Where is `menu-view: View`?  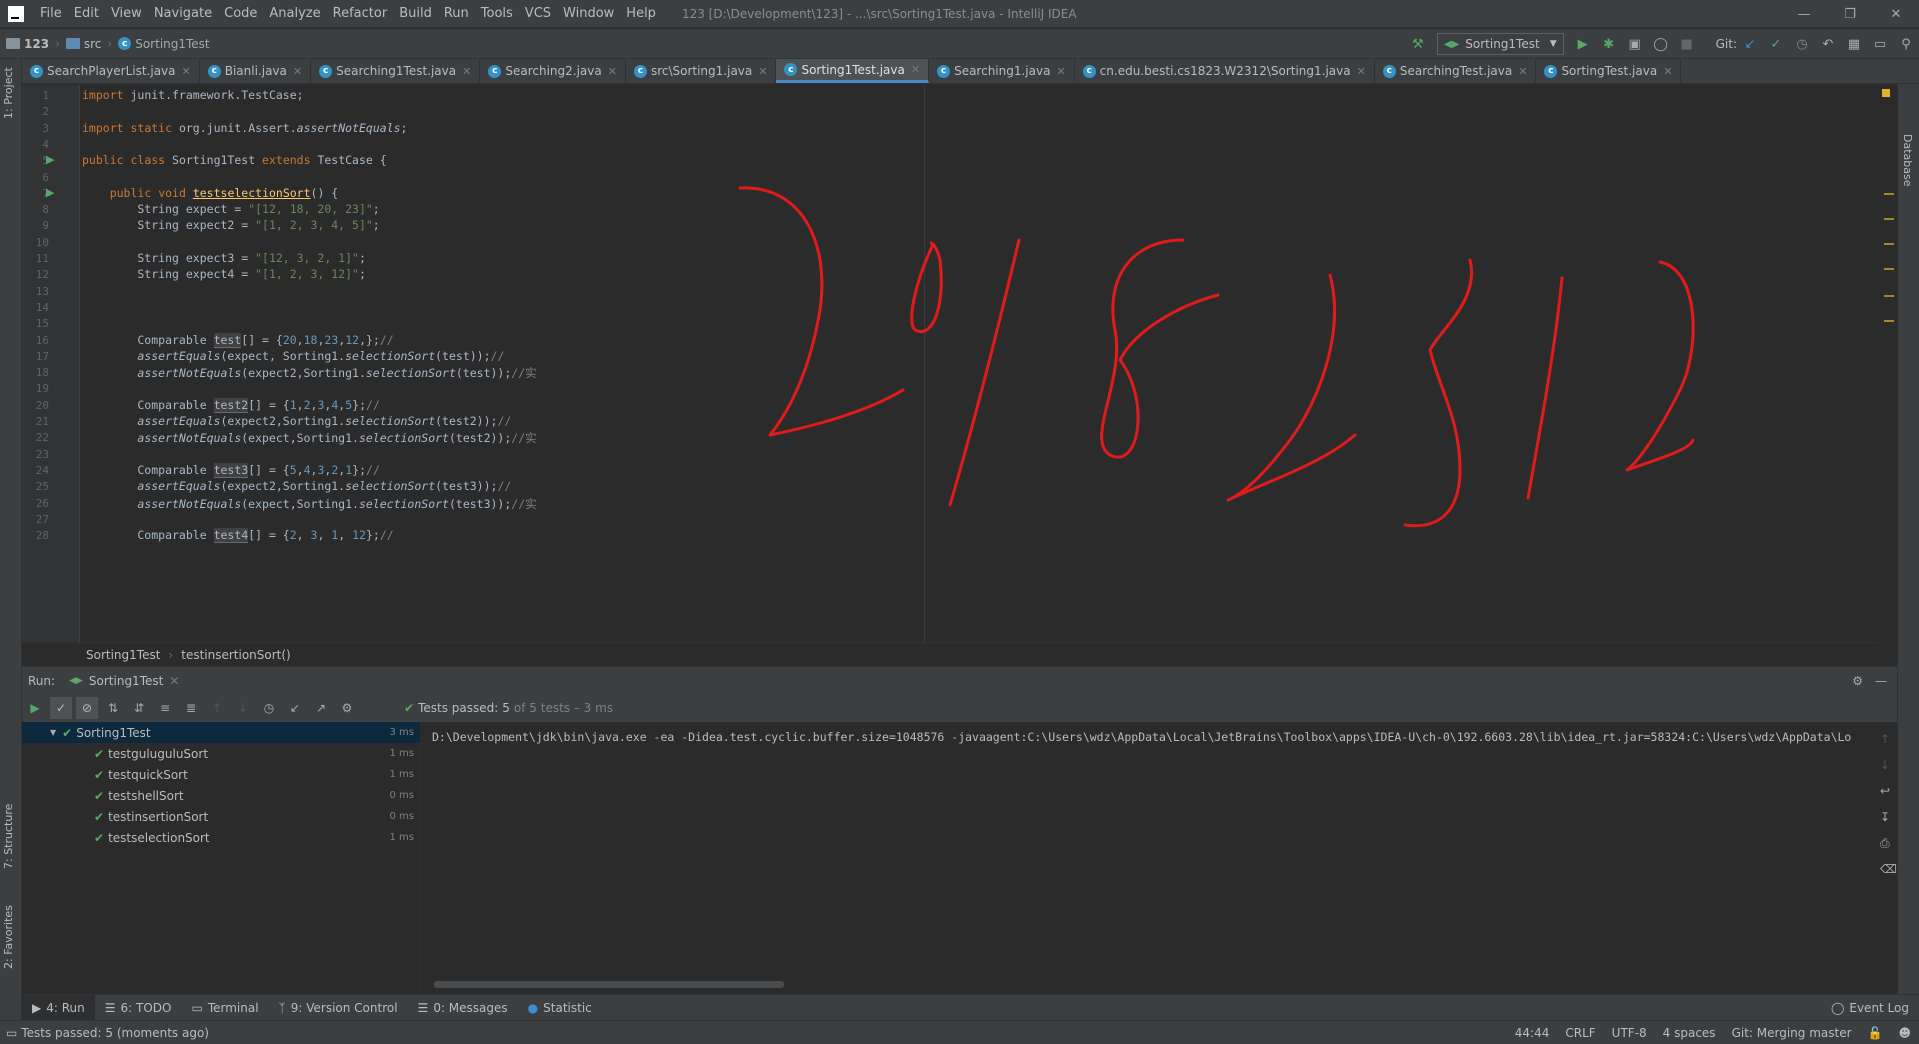
menu-view: View is located at coordinates (126, 13).